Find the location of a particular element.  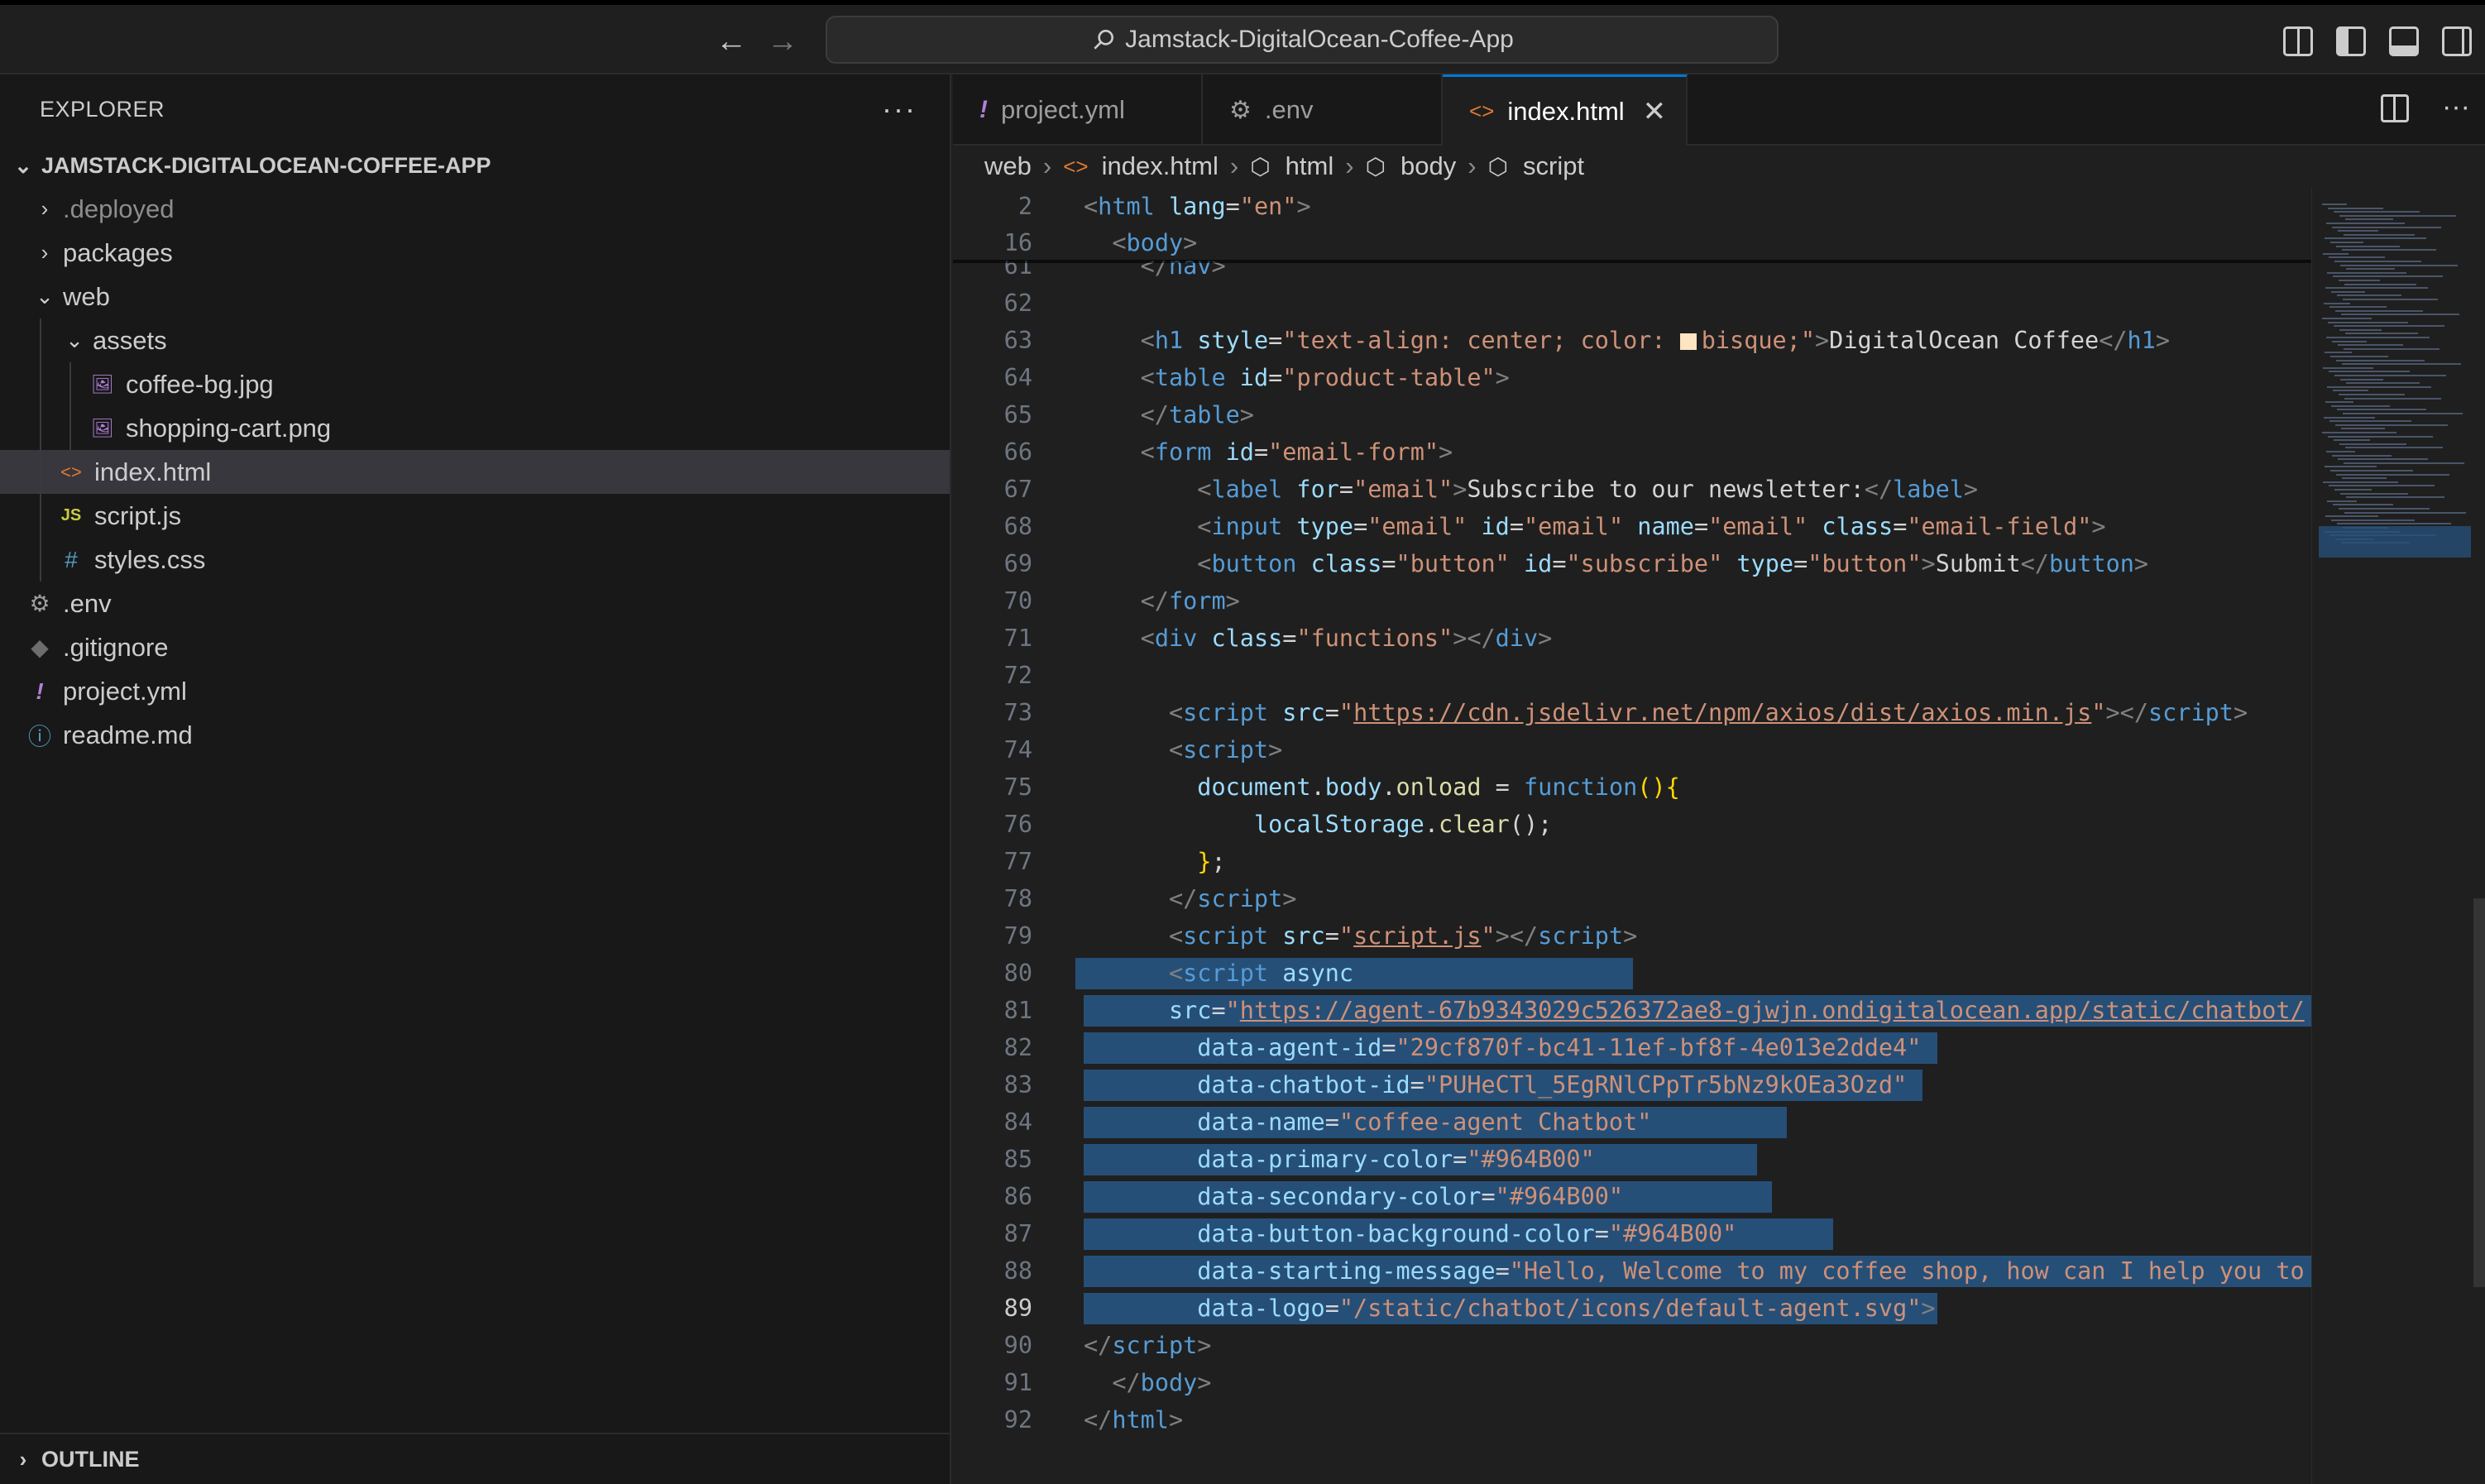

tree-item: ⓘ readme.md is located at coordinates (475, 735).